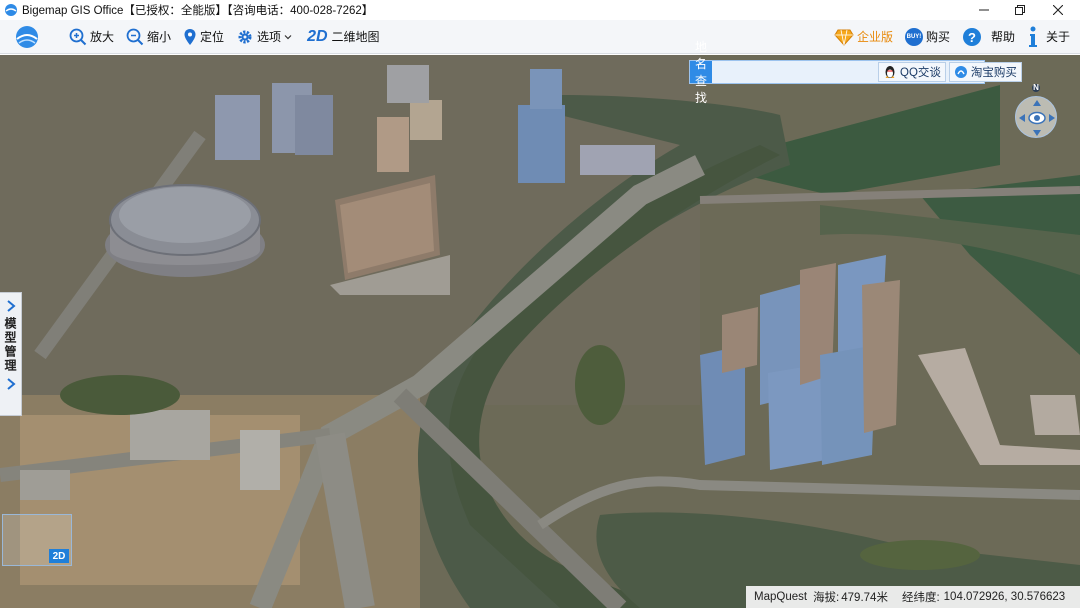 The image size is (1080, 608). What do you see at coordinates (59, 556) in the screenshot?
I see `overview-2d-toggle: 2D` at bounding box center [59, 556].